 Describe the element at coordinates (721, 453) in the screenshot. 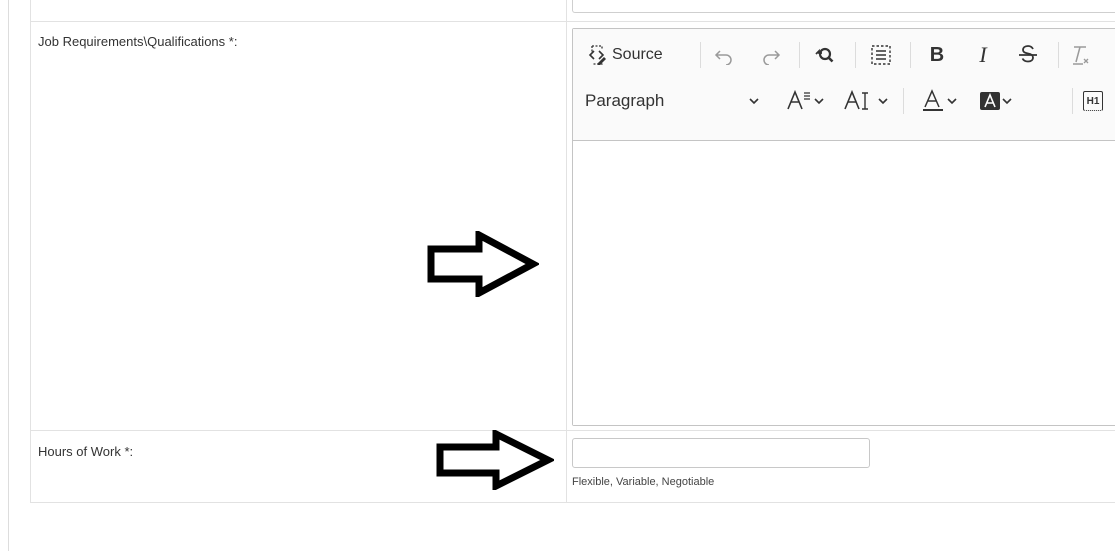

I see `hours-of-work-input` at that location.